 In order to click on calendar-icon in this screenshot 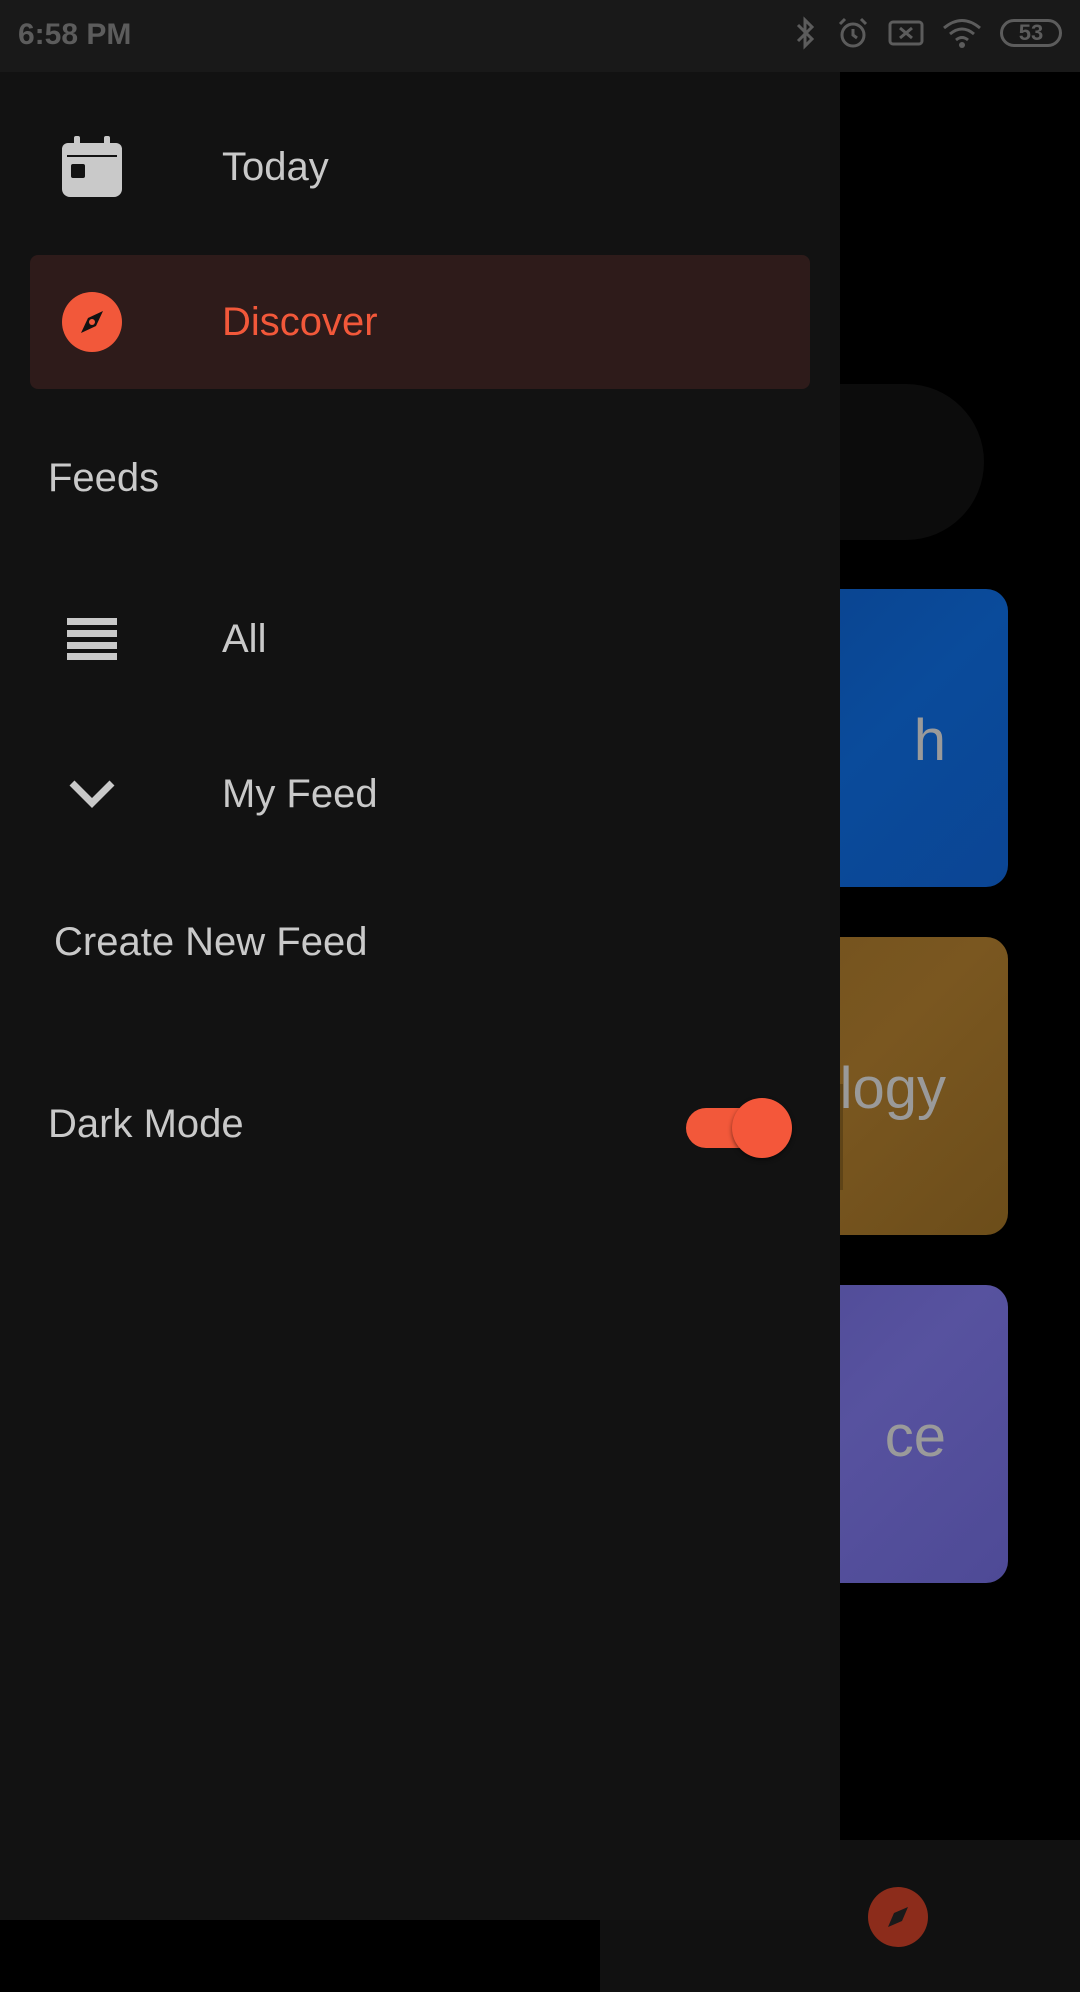, I will do `click(92, 167)`.